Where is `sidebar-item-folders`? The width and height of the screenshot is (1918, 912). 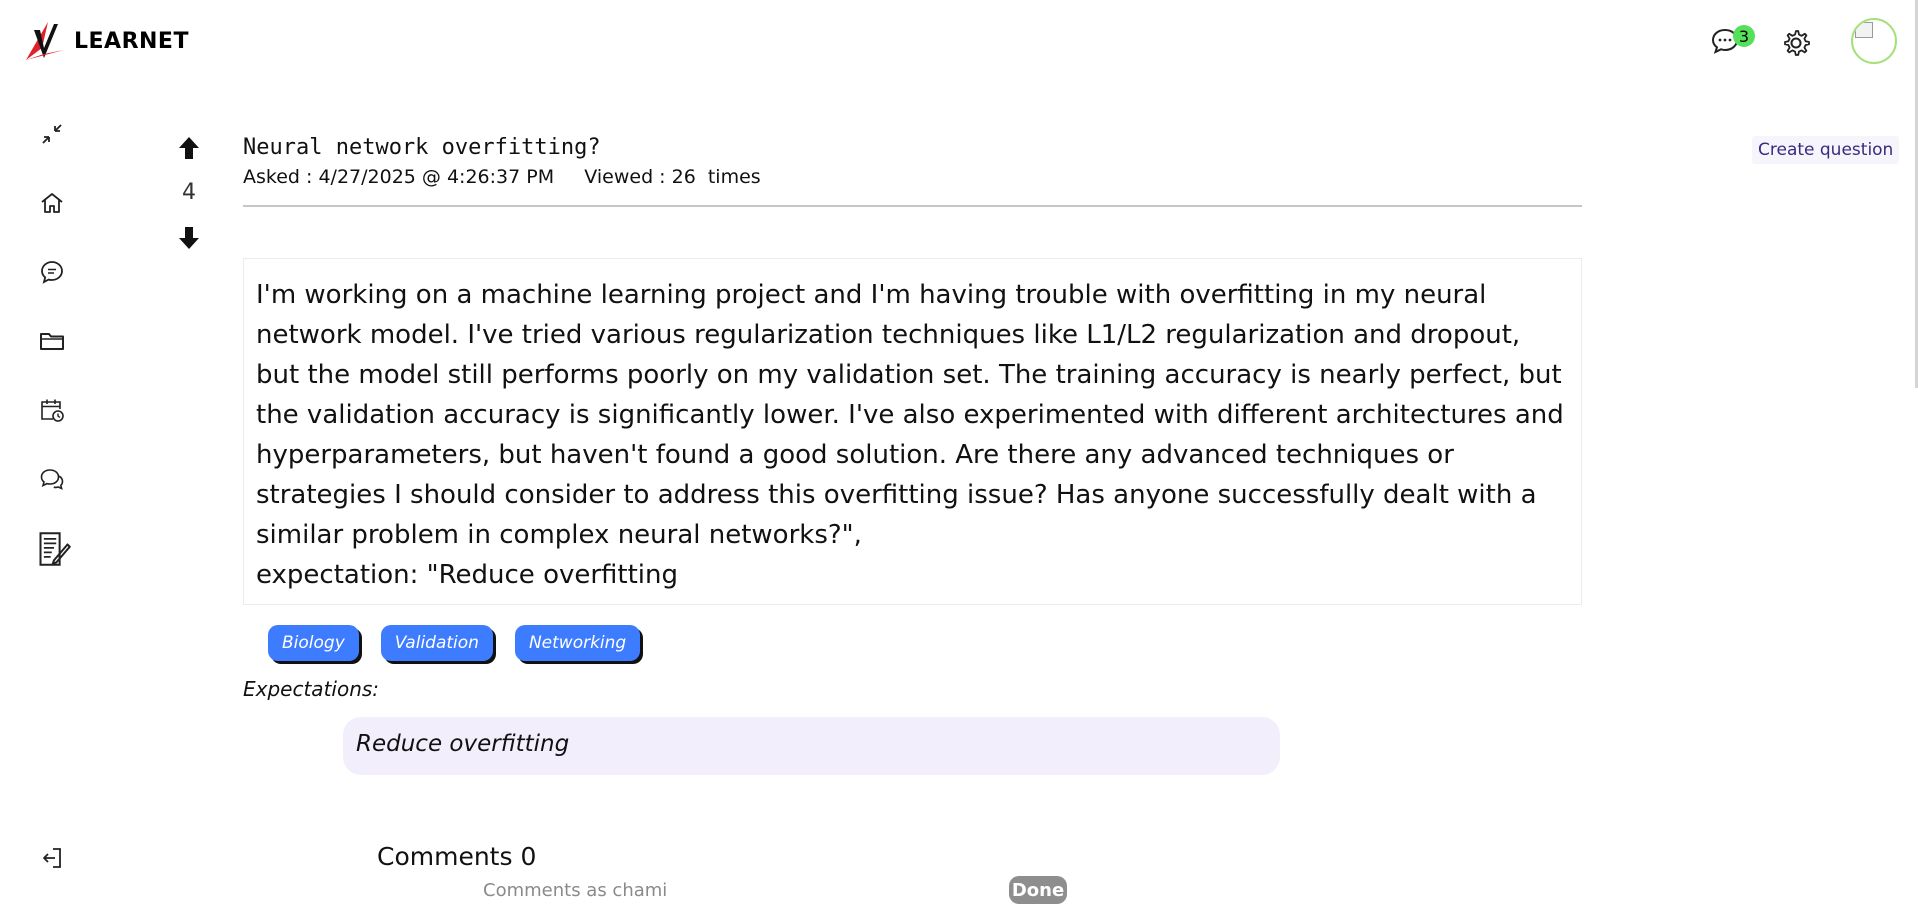
sidebar-item-folders is located at coordinates (52, 341).